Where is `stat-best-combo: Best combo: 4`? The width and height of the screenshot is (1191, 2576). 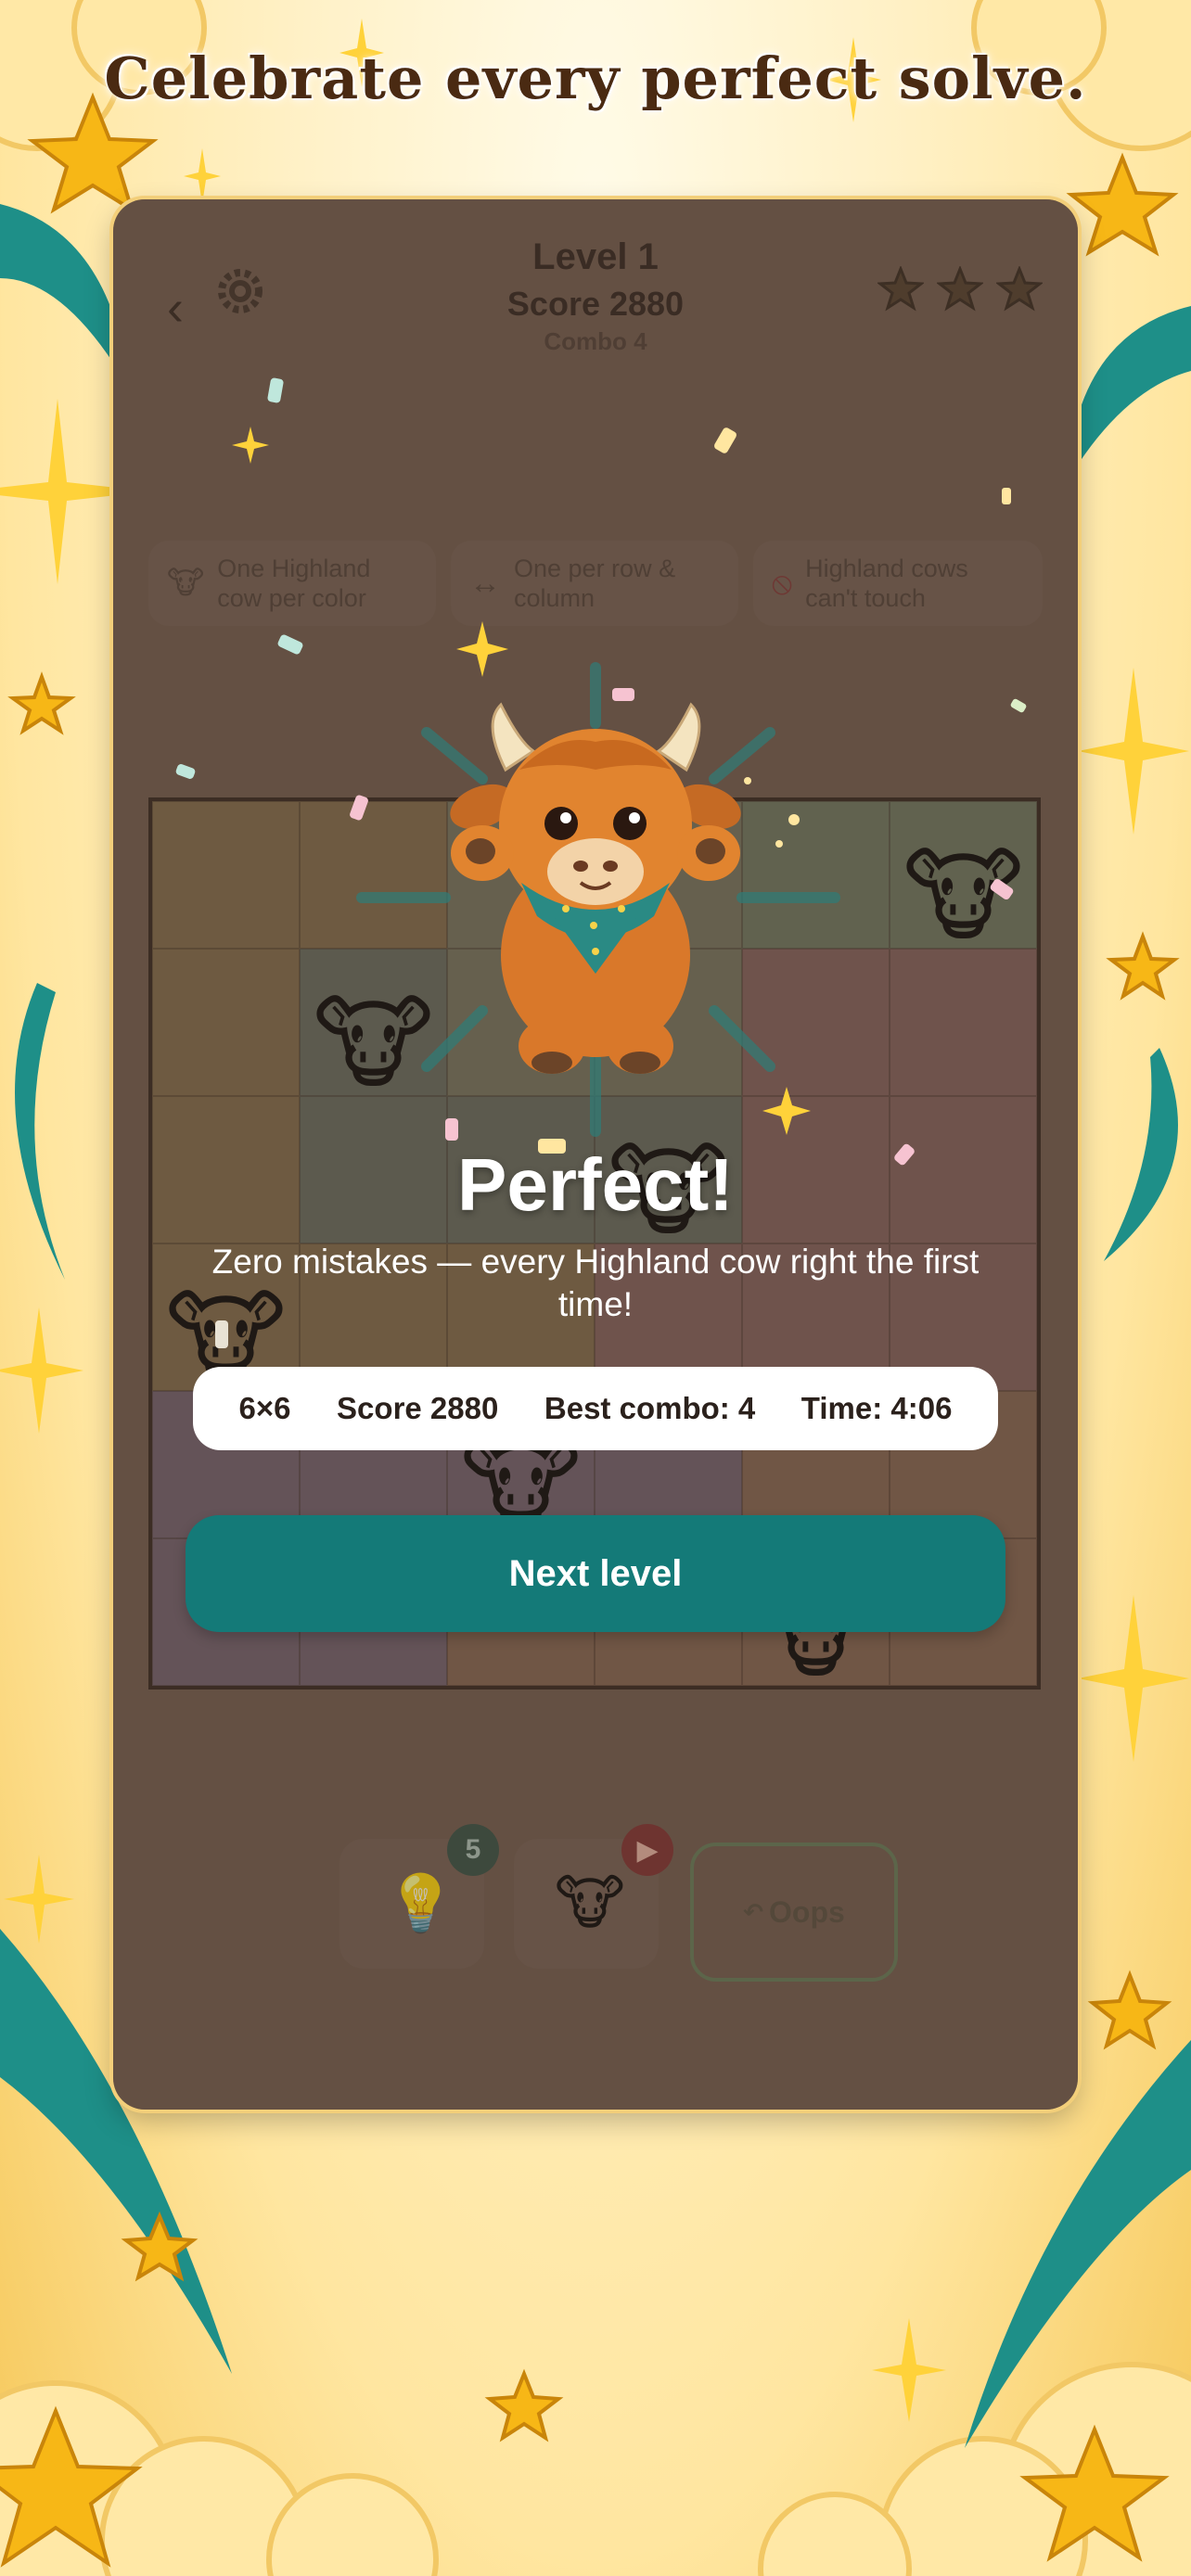
stat-best-combo: Best combo: 4 is located at coordinates (650, 1408).